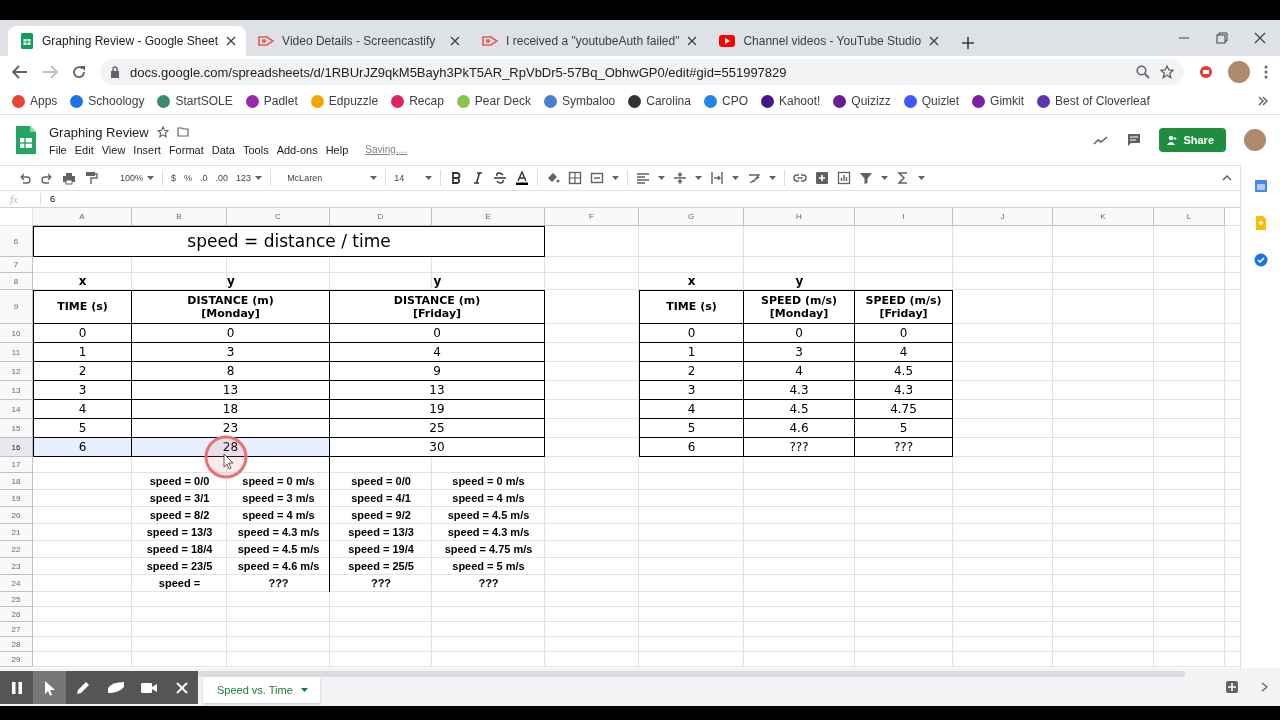 This screenshot has width=1280, height=720. Describe the element at coordinates (344, 101) in the screenshot. I see `bookmark: Edpuzzle` at that location.